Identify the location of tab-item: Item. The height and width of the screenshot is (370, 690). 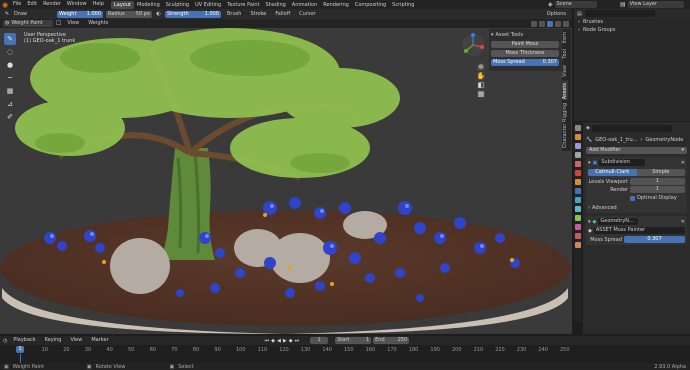
(565, 37).